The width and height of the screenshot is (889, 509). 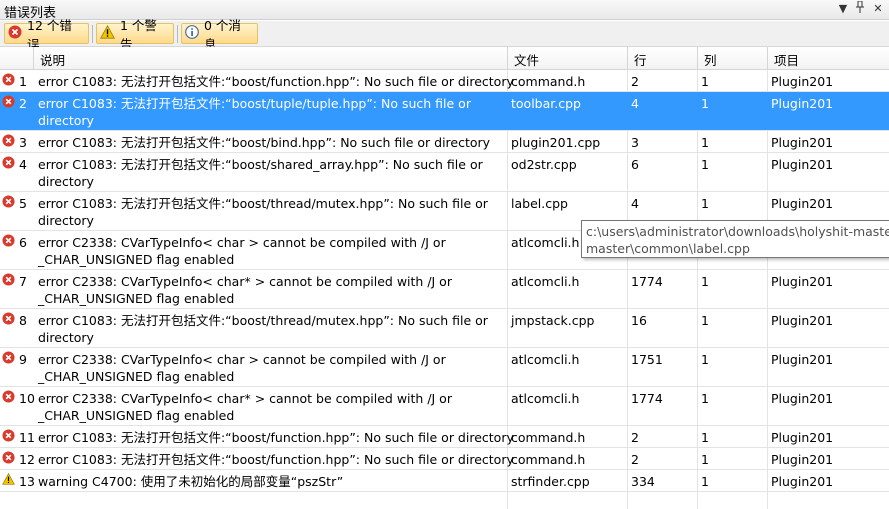 What do you see at coordinates (46, 35) in the screenshot?
I see `errors-filter-button: 12 个错误` at bounding box center [46, 35].